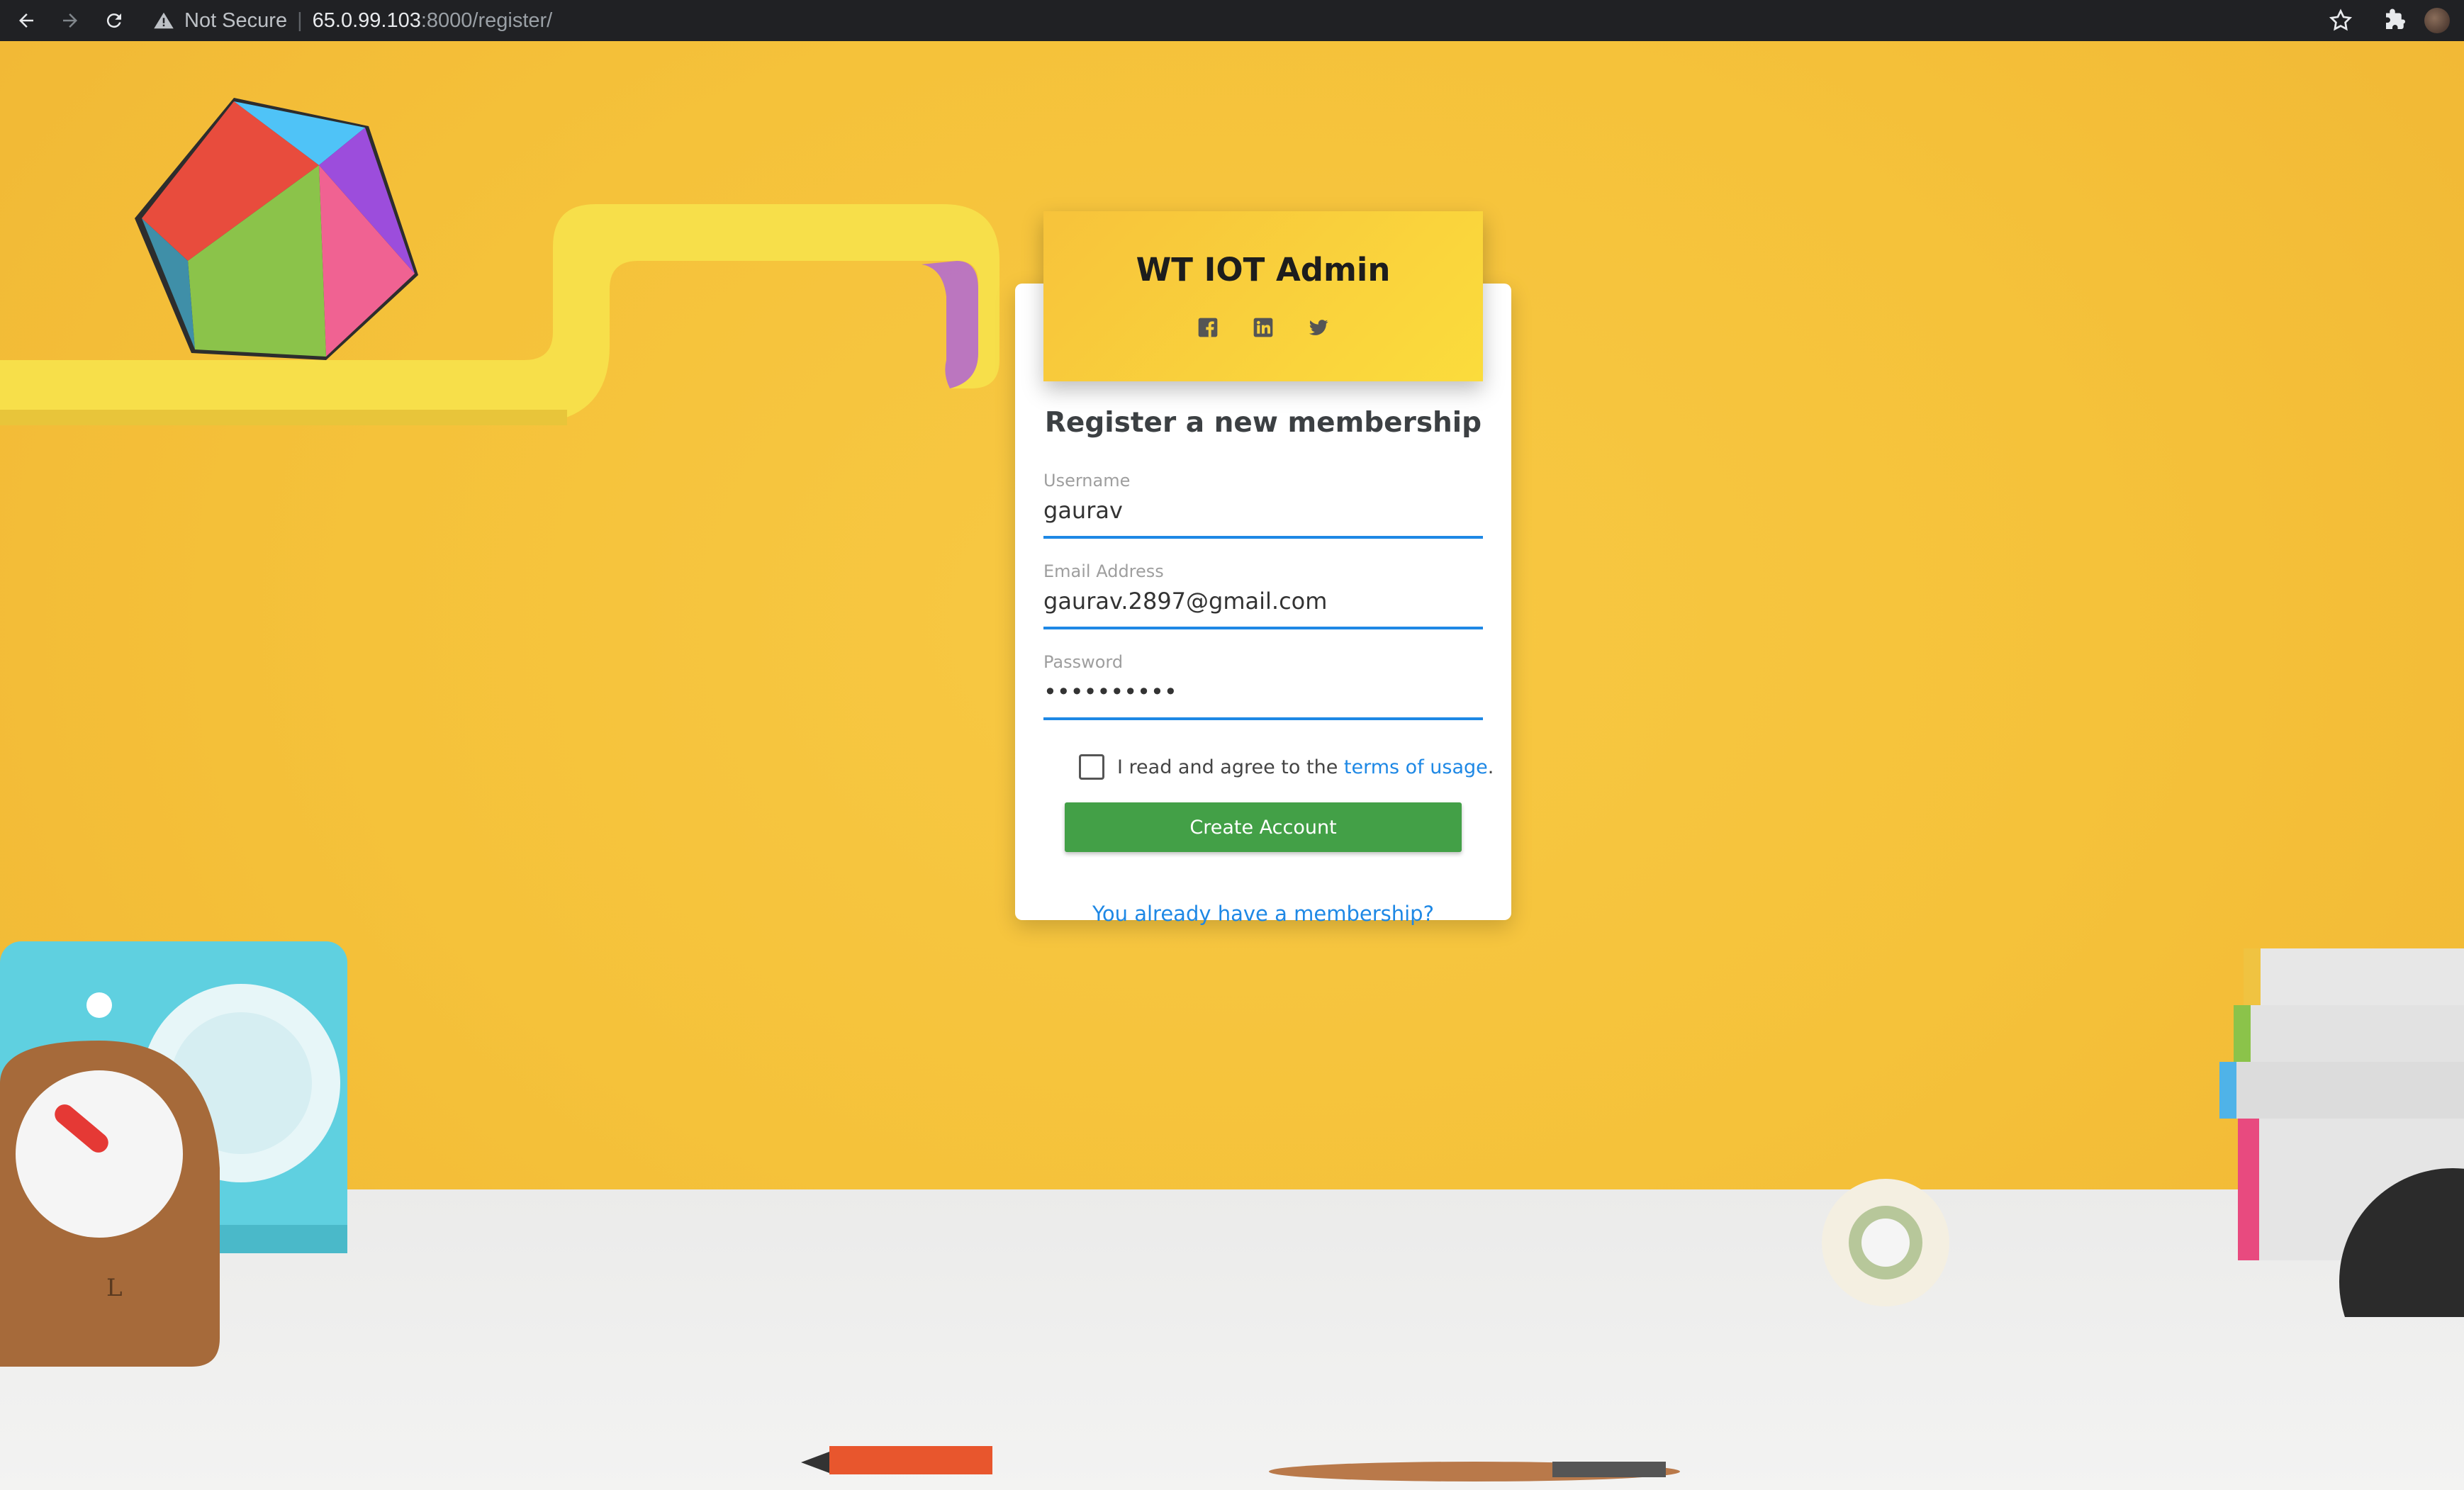 The height and width of the screenshot is (1490, 2464). Describe the element at coordinates (1263, 537) in the screenshot. I see `username-underline` at that location.